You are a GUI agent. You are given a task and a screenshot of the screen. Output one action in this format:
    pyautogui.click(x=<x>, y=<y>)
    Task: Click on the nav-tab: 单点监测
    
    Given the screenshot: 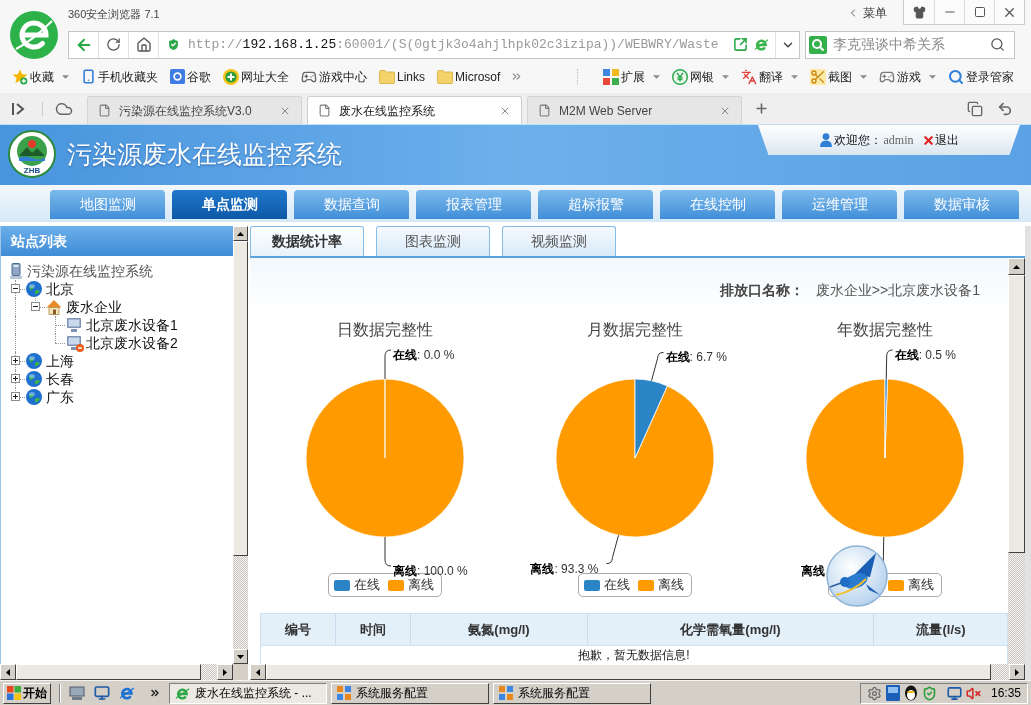 What is the action you would take?
    pyautogui.click(x=229, y=204)
    